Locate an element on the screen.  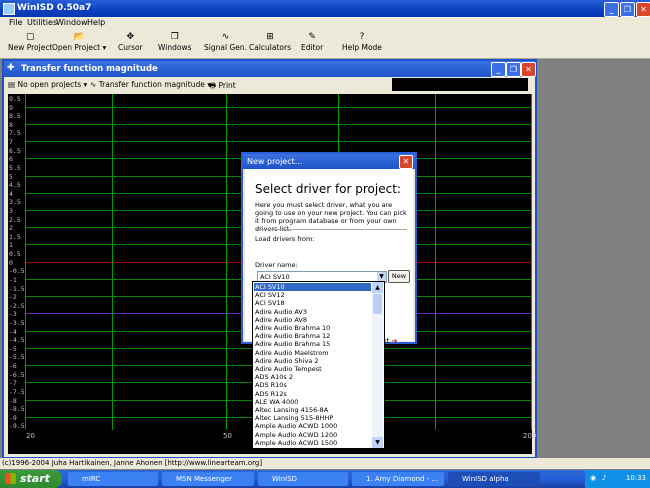
y-tick-label: 0.5 is located at coordinates (15, 254).